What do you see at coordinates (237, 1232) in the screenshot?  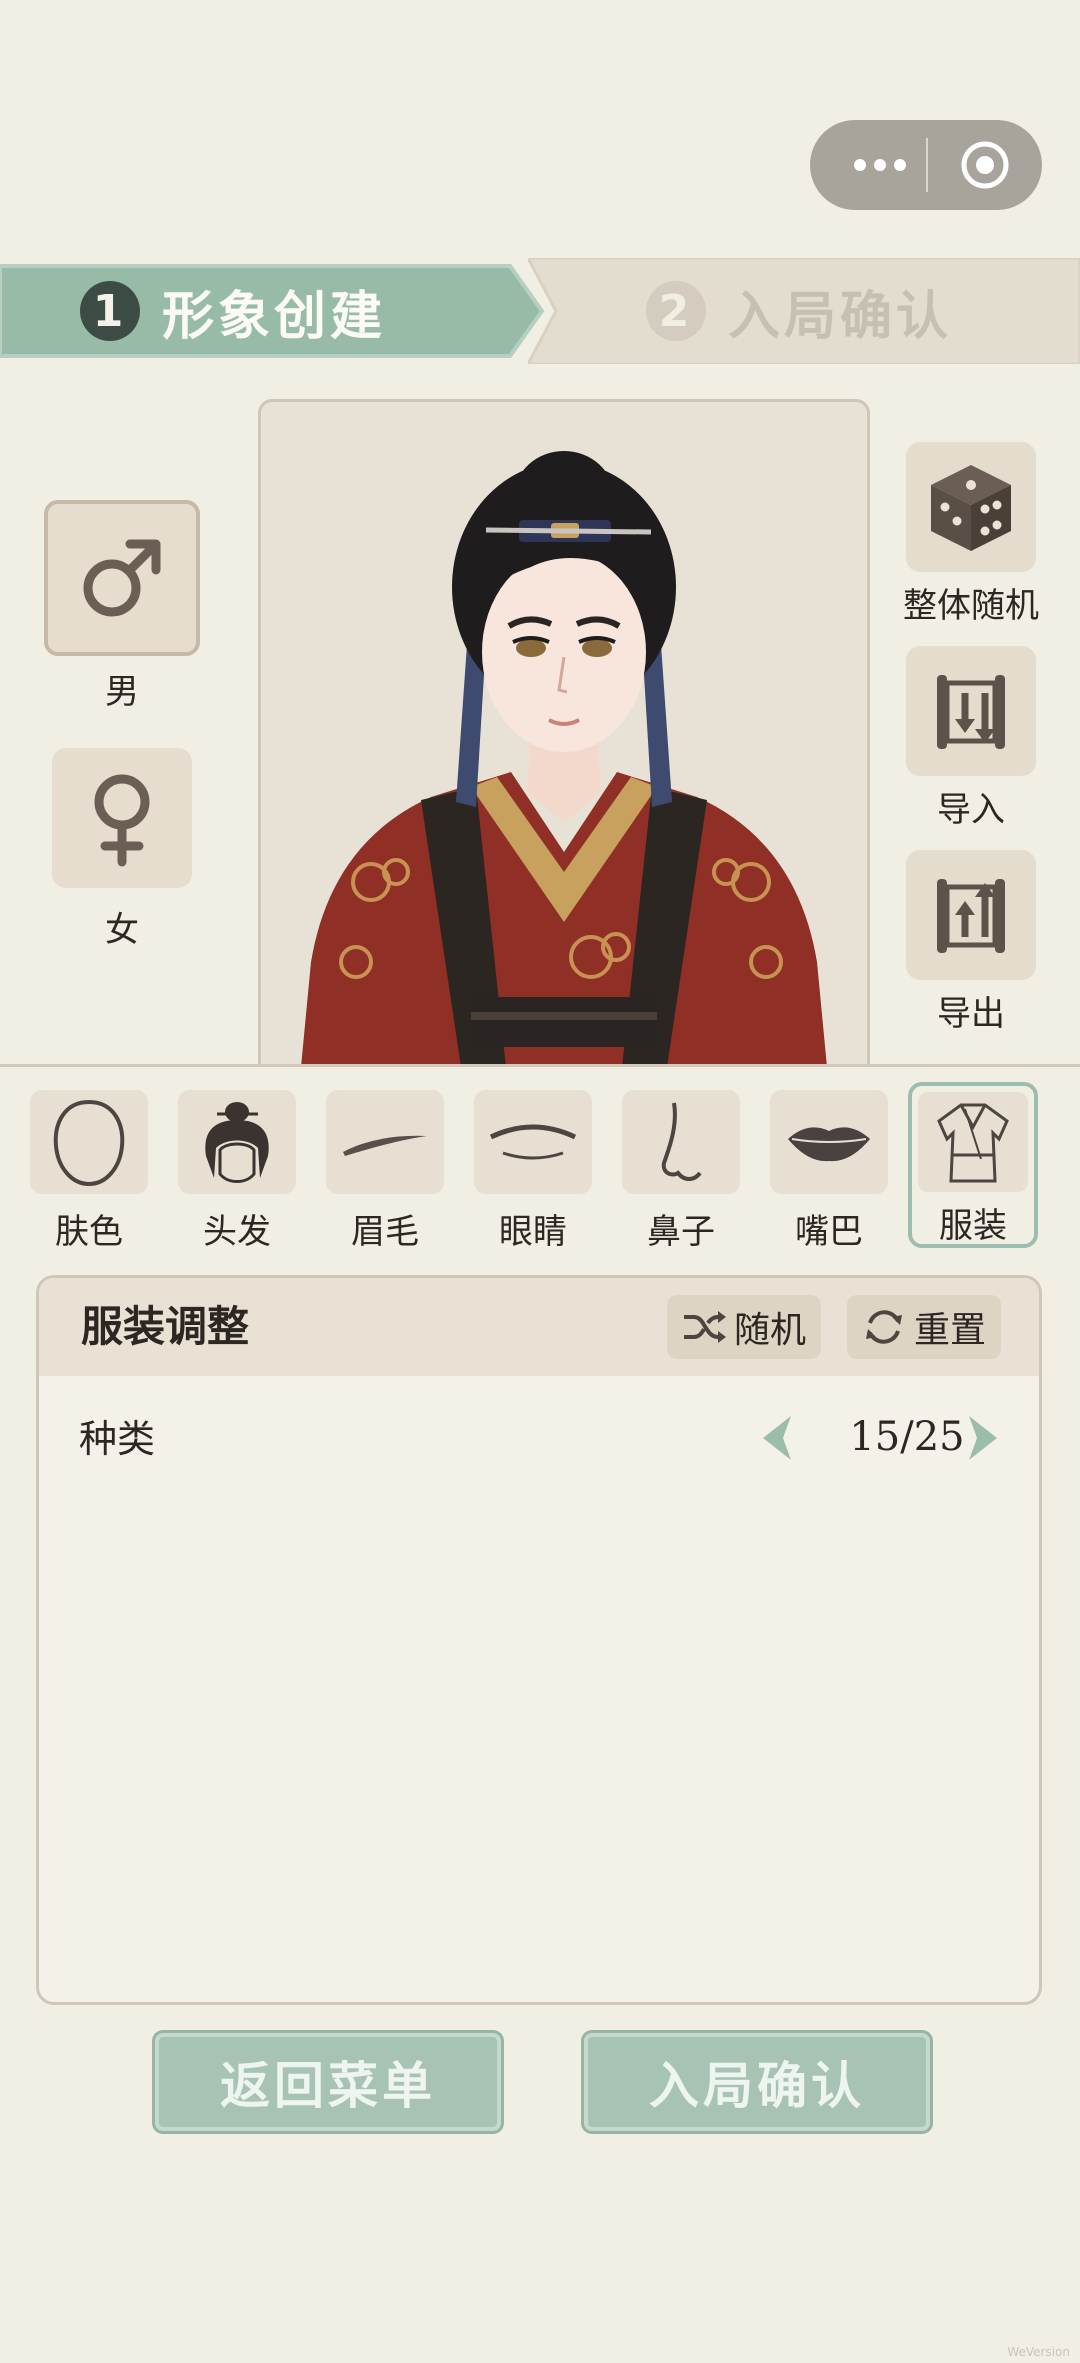 I see `feature-label-hair: 头发` at bounding box center [237, 1232].